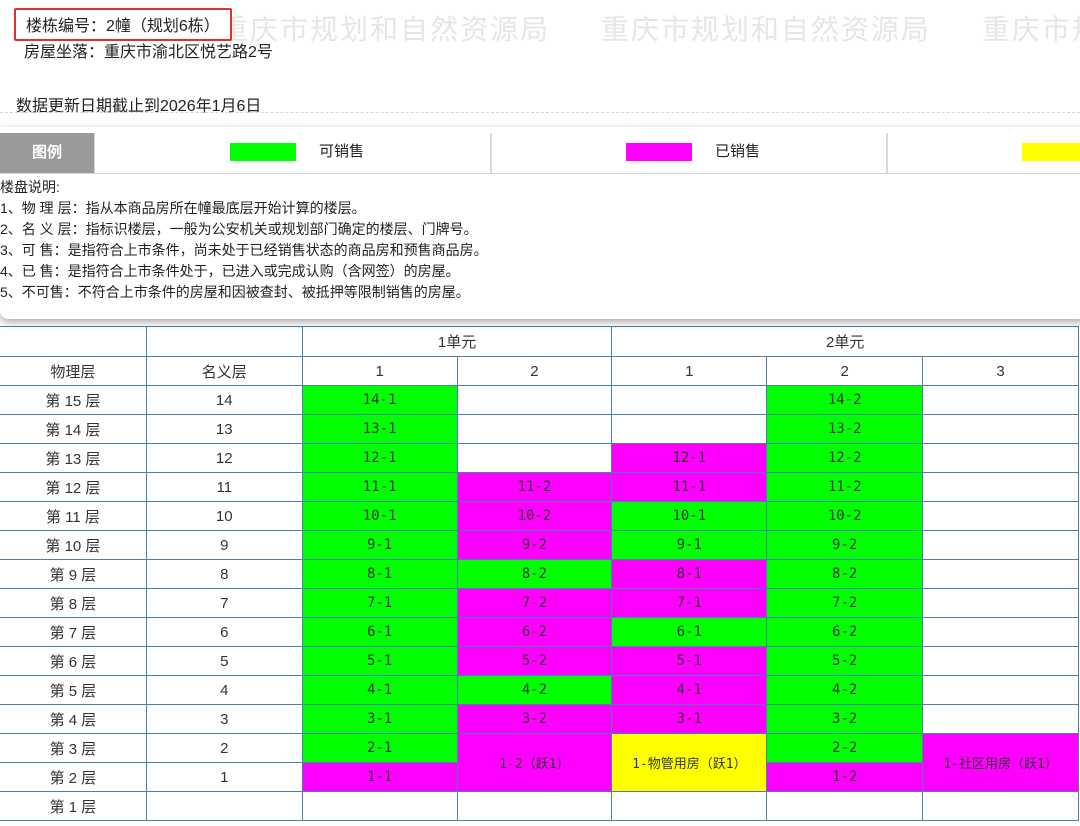 Image resolution: width=1080 pixels, height=826 pixels. What do you see at coordinates (539, 806) in the screenshot?
I see `table-row: 第 1 层` at bounding box center [539, 806].